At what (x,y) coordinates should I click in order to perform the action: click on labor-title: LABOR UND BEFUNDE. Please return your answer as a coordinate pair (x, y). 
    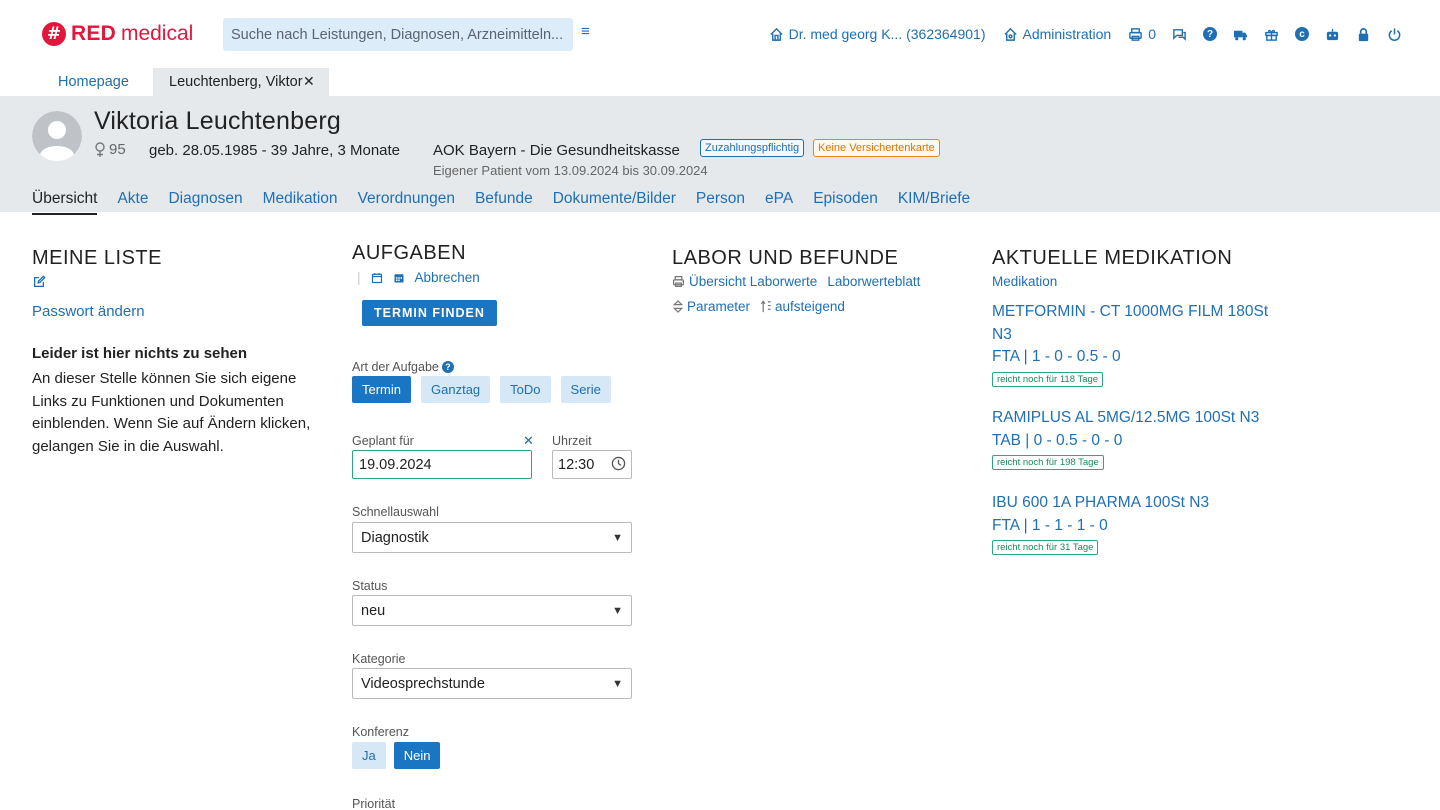
    Looking at the image, I should click on (785, 258).